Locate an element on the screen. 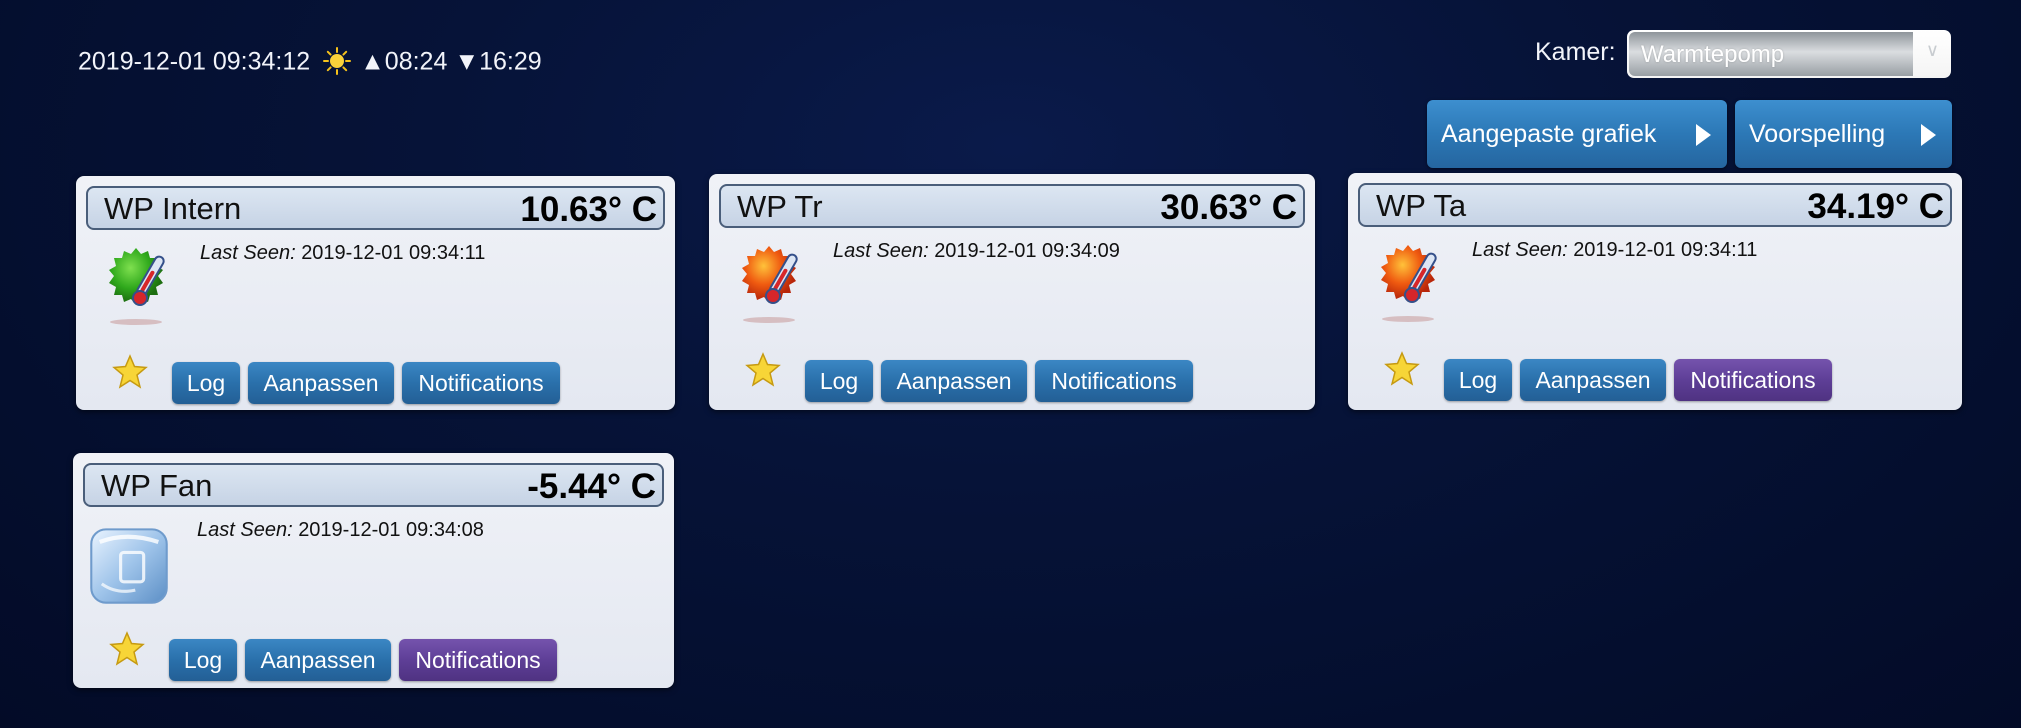 Image resolution: width=2021 pixels, height=728 pixels. card-header: WP Intern 10.63° C is located at coordinates (375, 208).